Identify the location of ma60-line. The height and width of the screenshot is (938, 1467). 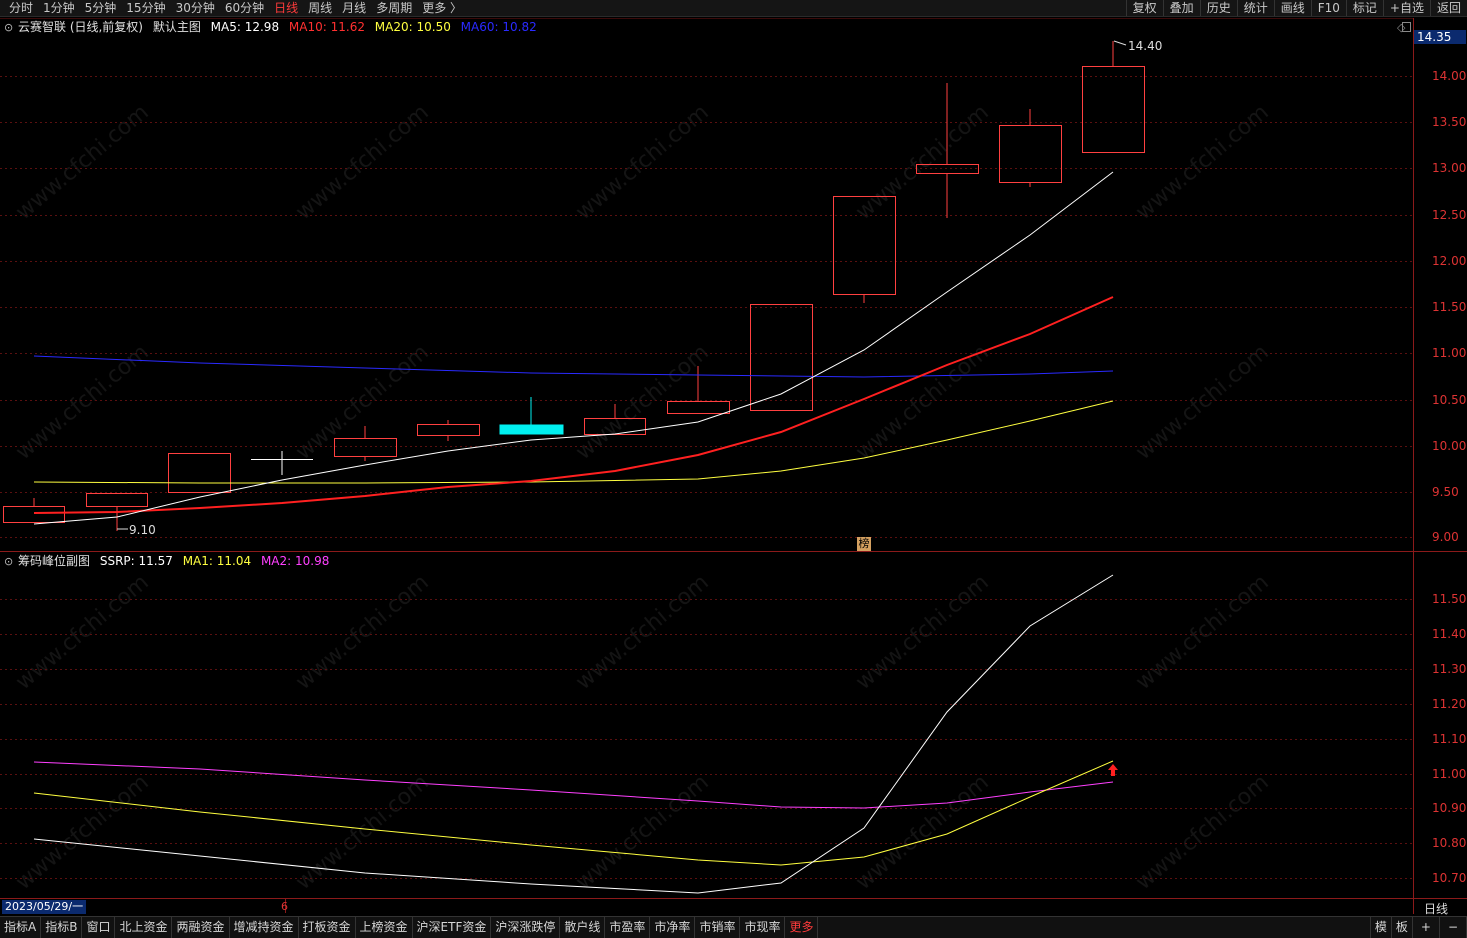
(573, 366).